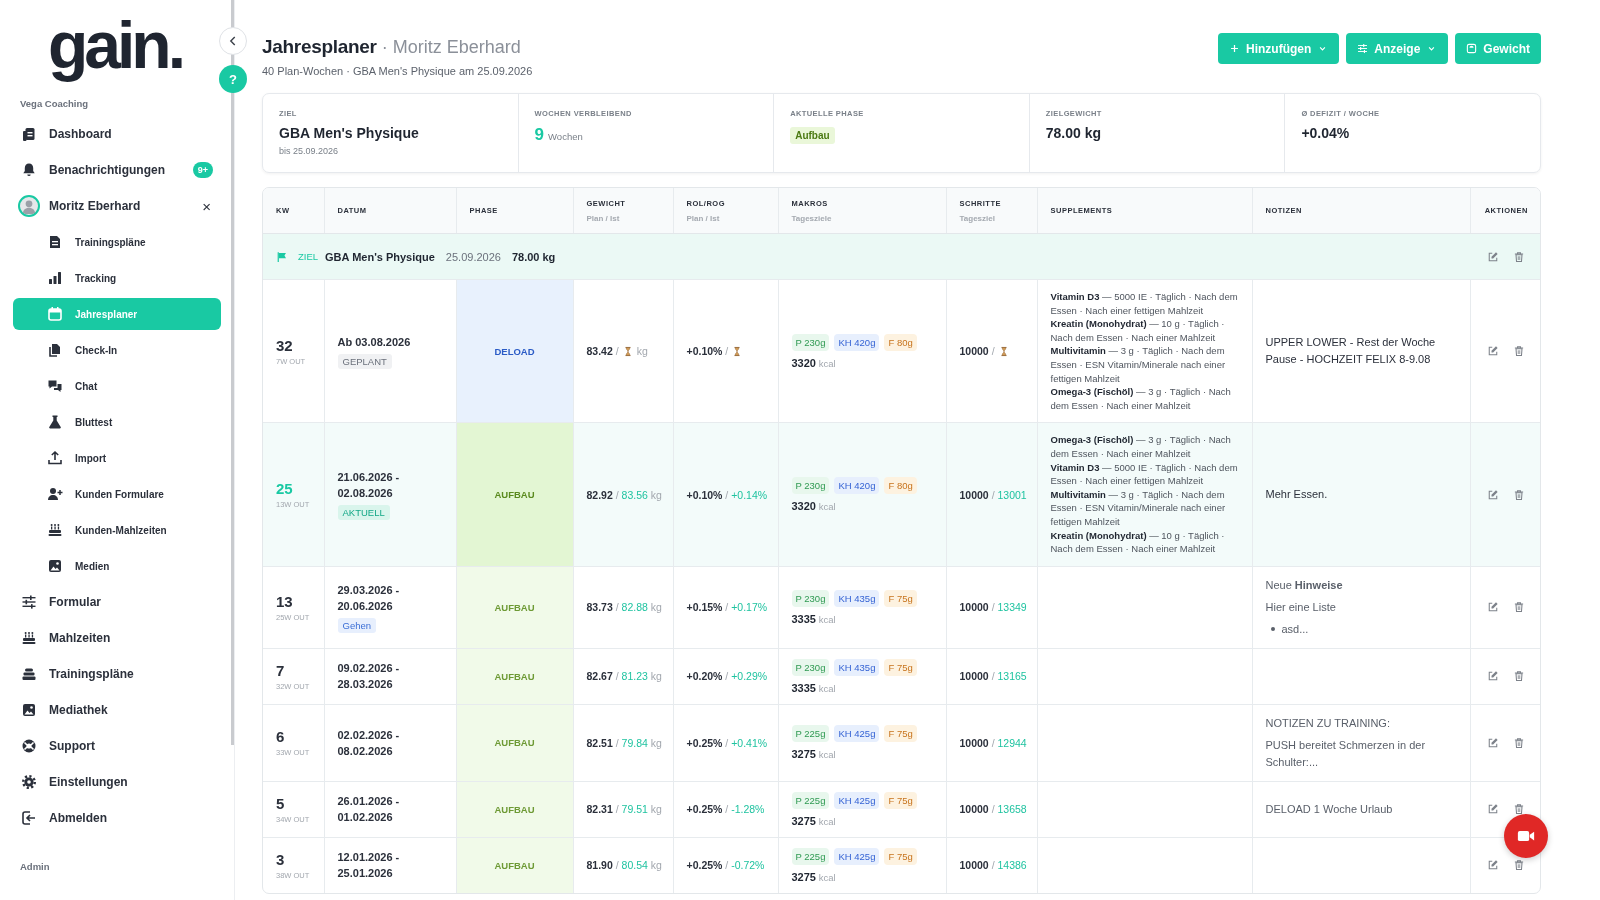  What do you see at coordinates (374, 342) in the screenshot?
I see `date-range: Ab 03.08.2026` at bounding box center [374, 342].